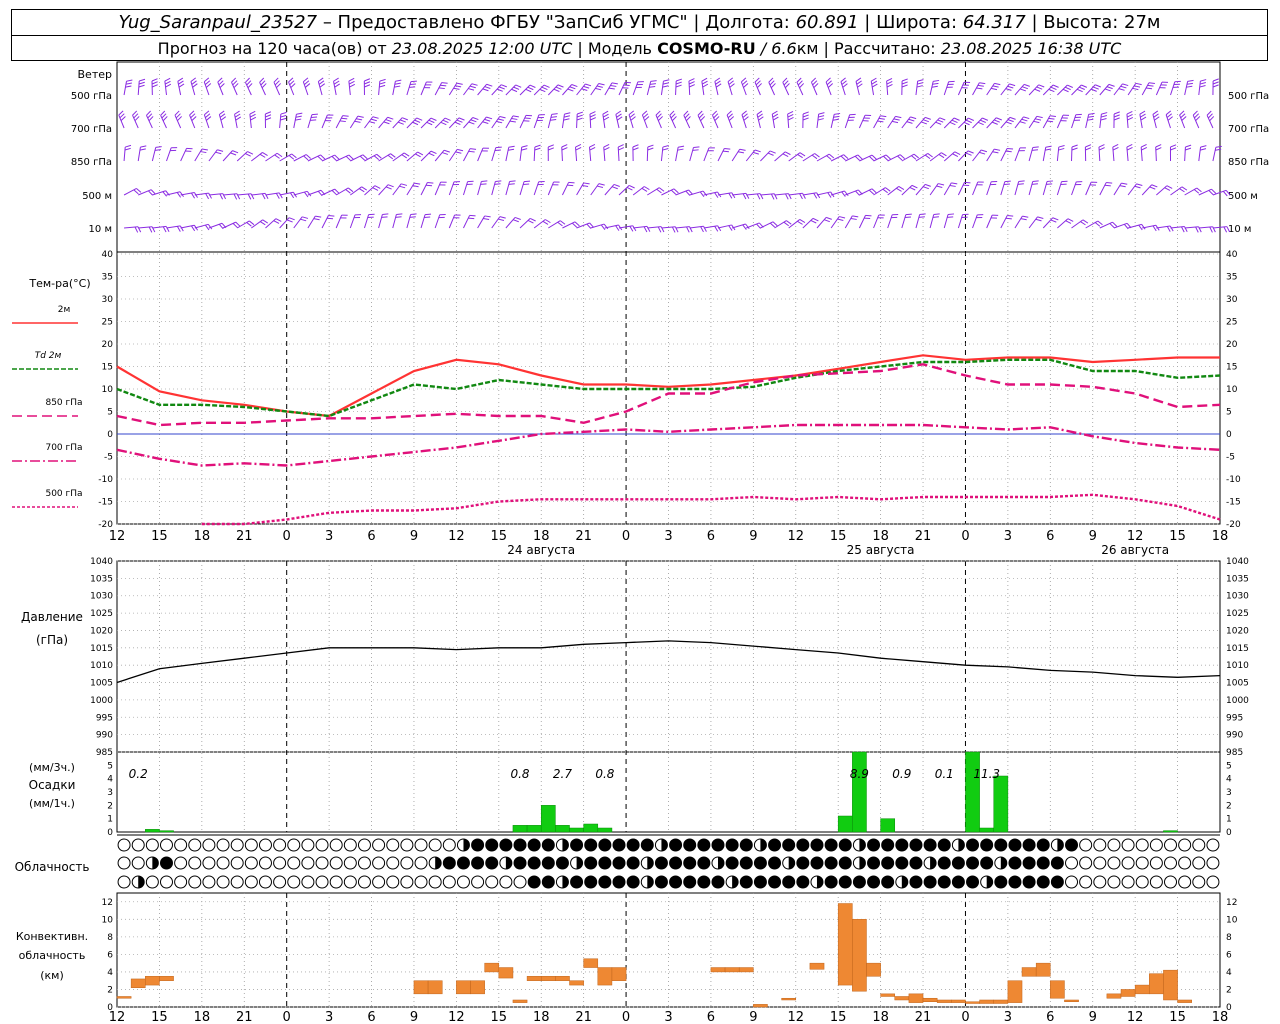 Image resolution: width=1280 pixels, height=1024 pixels. I want to click on temp-ytick-right: 30, so click(1232, 300).